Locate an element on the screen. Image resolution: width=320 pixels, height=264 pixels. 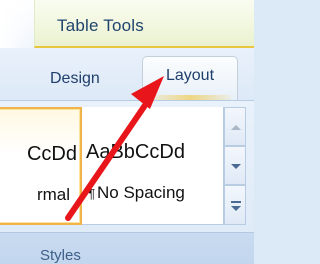
table-tools-label: Table Tools is located at coordinates (100, 25).